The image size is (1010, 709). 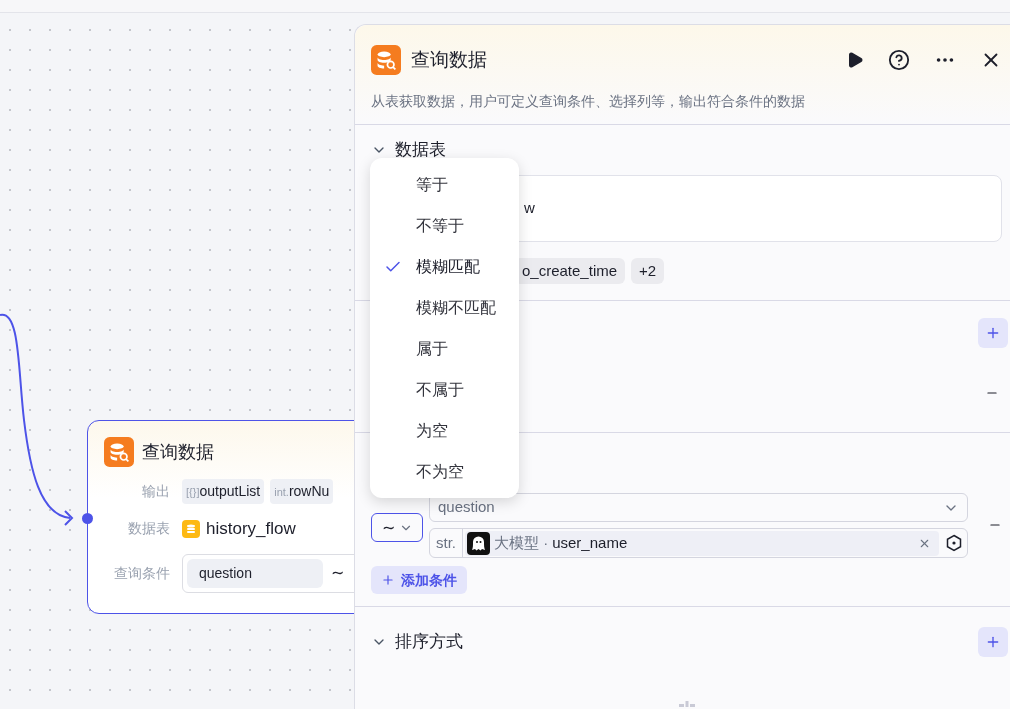 What do you see at coordinates (444, 348) in the screenshot?
I see `dropdown-option: 属于` at bounding box center [444, 348].